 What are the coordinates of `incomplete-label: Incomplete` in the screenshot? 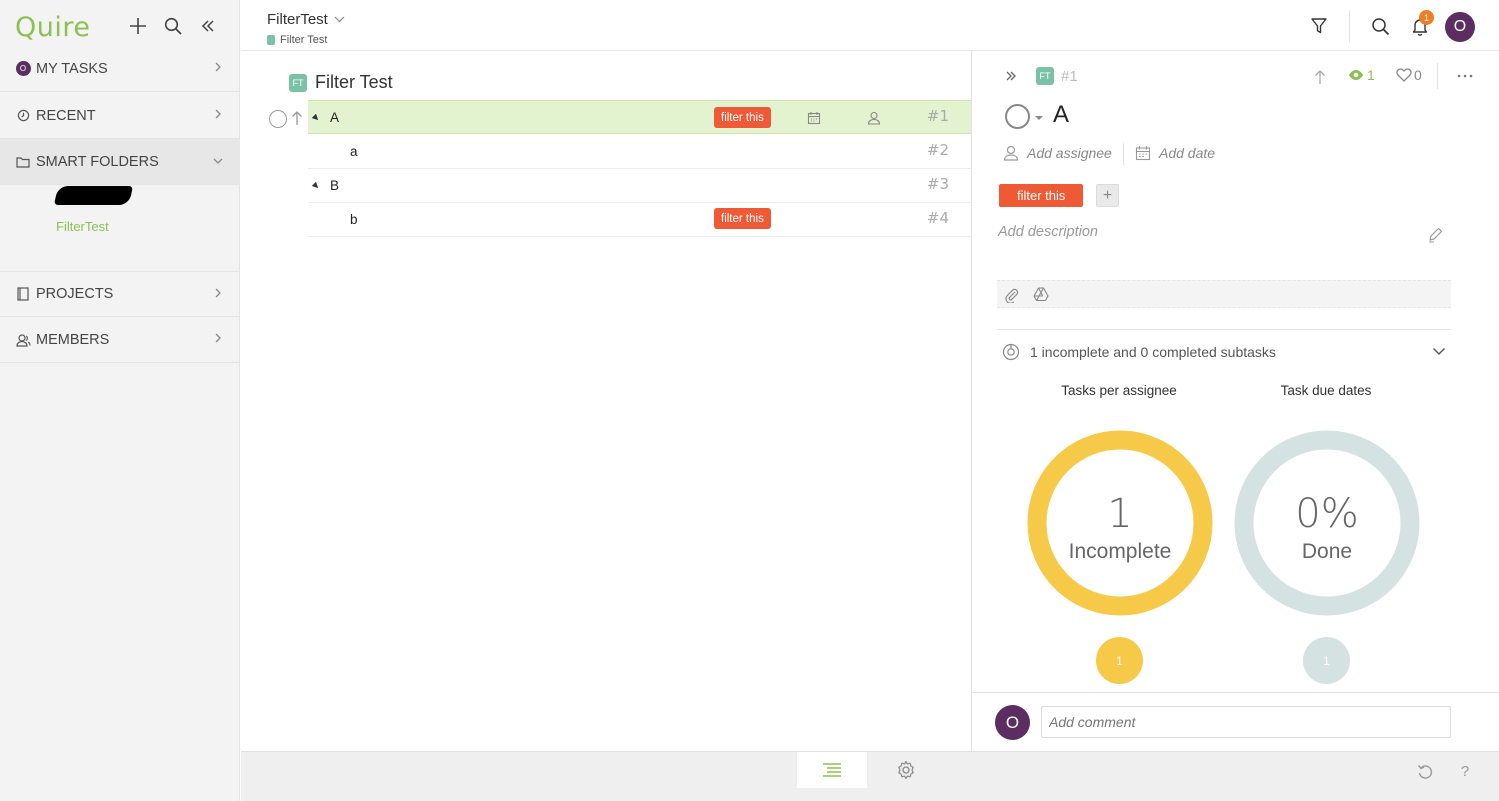 It's located at (1120, 551).